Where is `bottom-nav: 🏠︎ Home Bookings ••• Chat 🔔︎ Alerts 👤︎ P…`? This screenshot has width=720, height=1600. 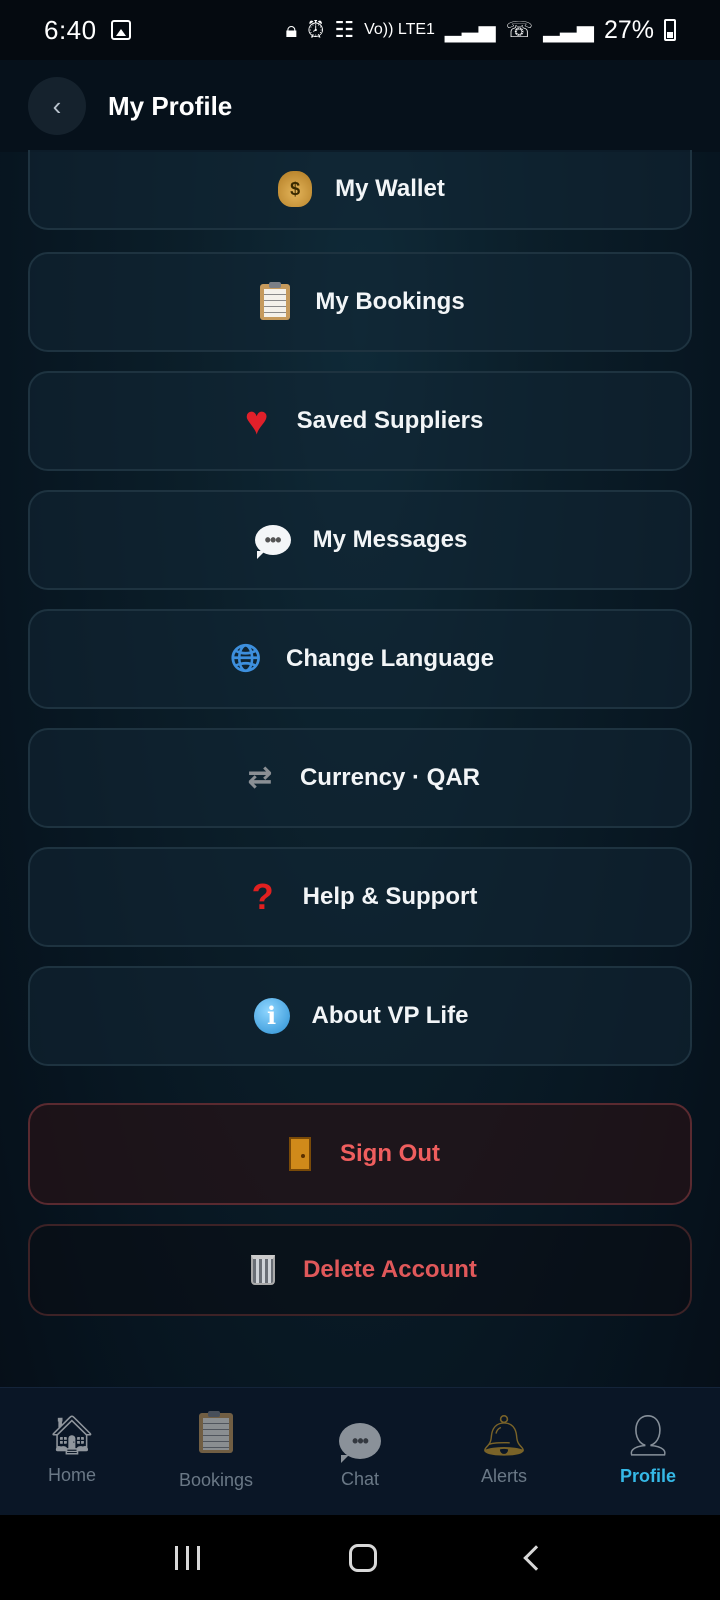 bottom-nav: 🏠︎ Home Bookings ••• Chat 🔔︎ Alerts 👤︎ P… is located at coordinates (360, 1451).